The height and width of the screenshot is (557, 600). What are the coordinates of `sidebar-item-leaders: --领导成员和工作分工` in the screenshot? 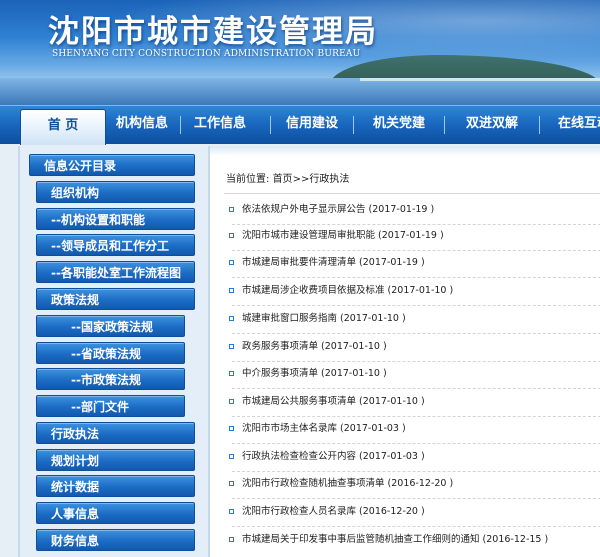 It's located at (115, 245).